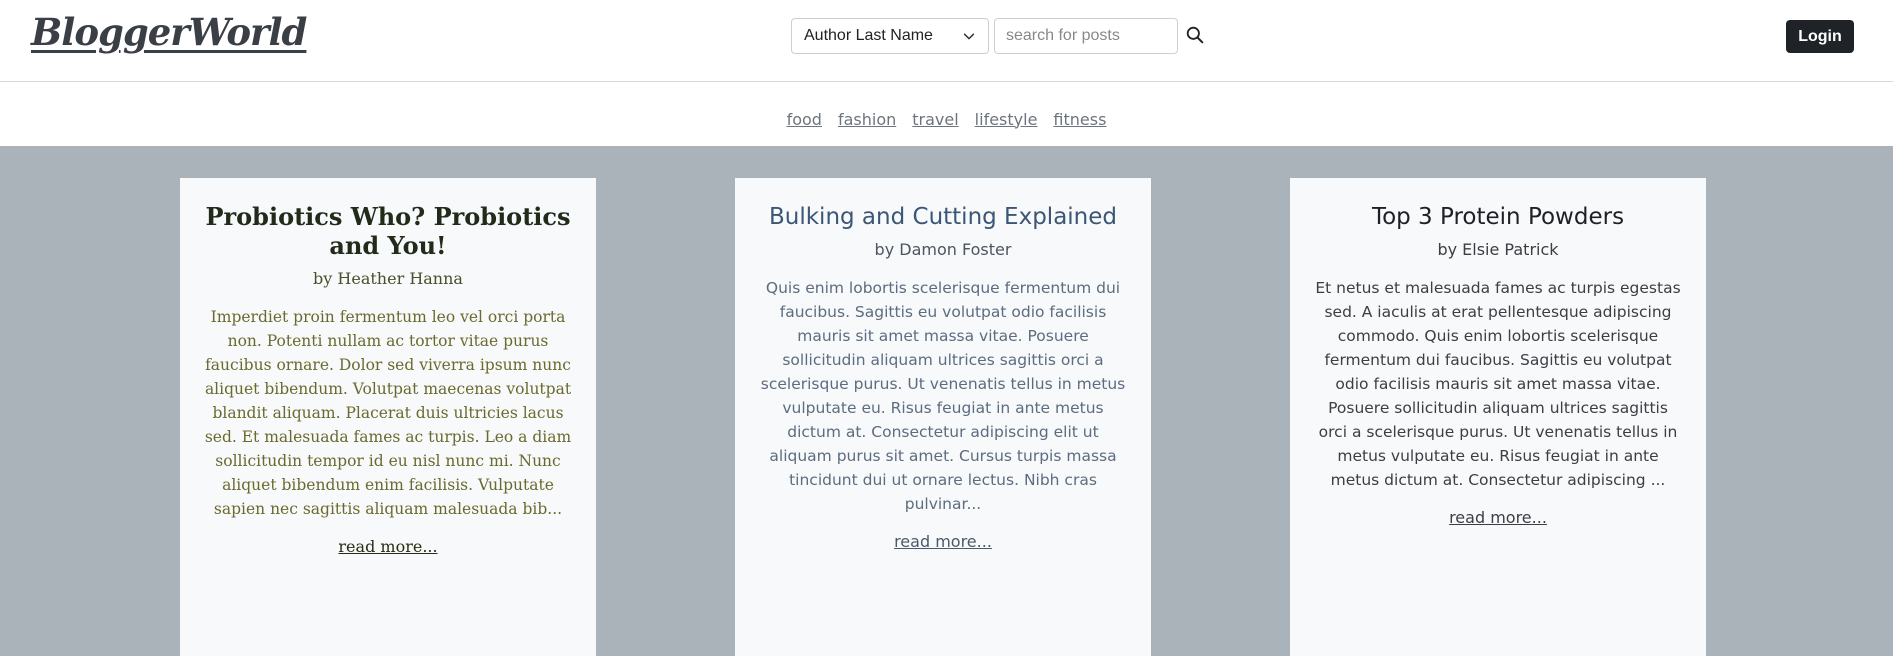 The height and width of the screenshot is (656, 1893). I want to click on category-link-lifestyle: lifestyle, so click(1006, 119).